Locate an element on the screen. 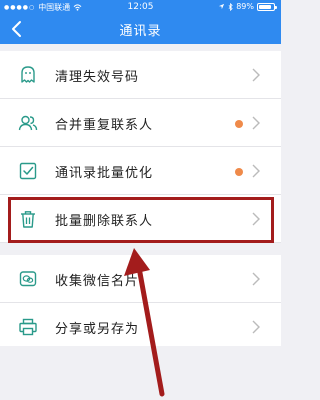 The image size is (320, 400). app-header: ●●●●○ 中国联通 12:05 89% 通讯录 is located at coordinates (140, 22).